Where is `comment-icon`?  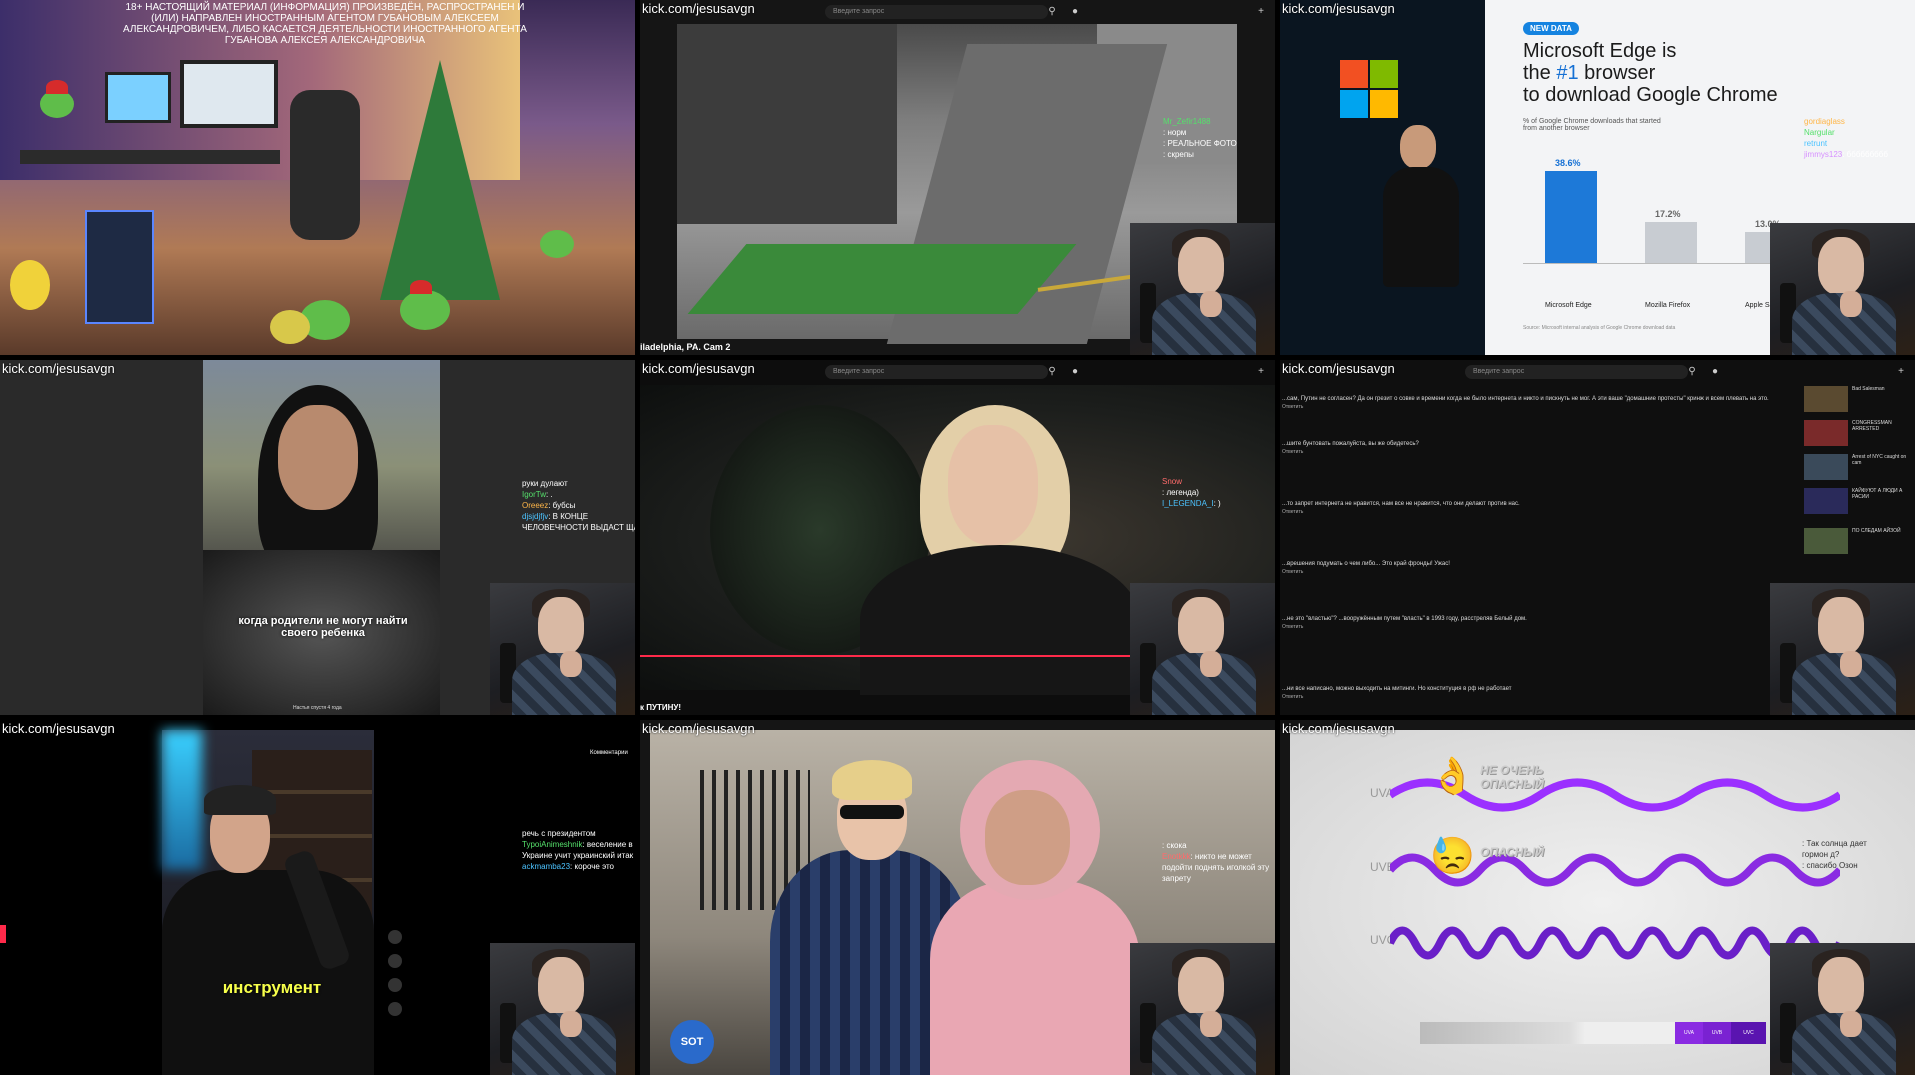
comment-icon is located at coordinates (395, 961).